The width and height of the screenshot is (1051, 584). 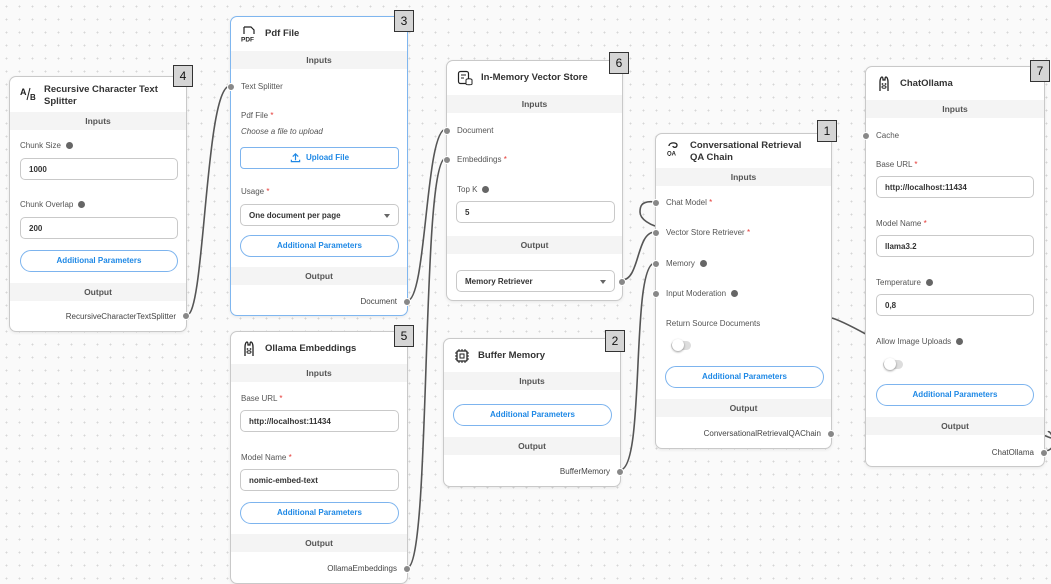 I want to click on moderation-label: Input Moderation, so click(x=702, y=293).